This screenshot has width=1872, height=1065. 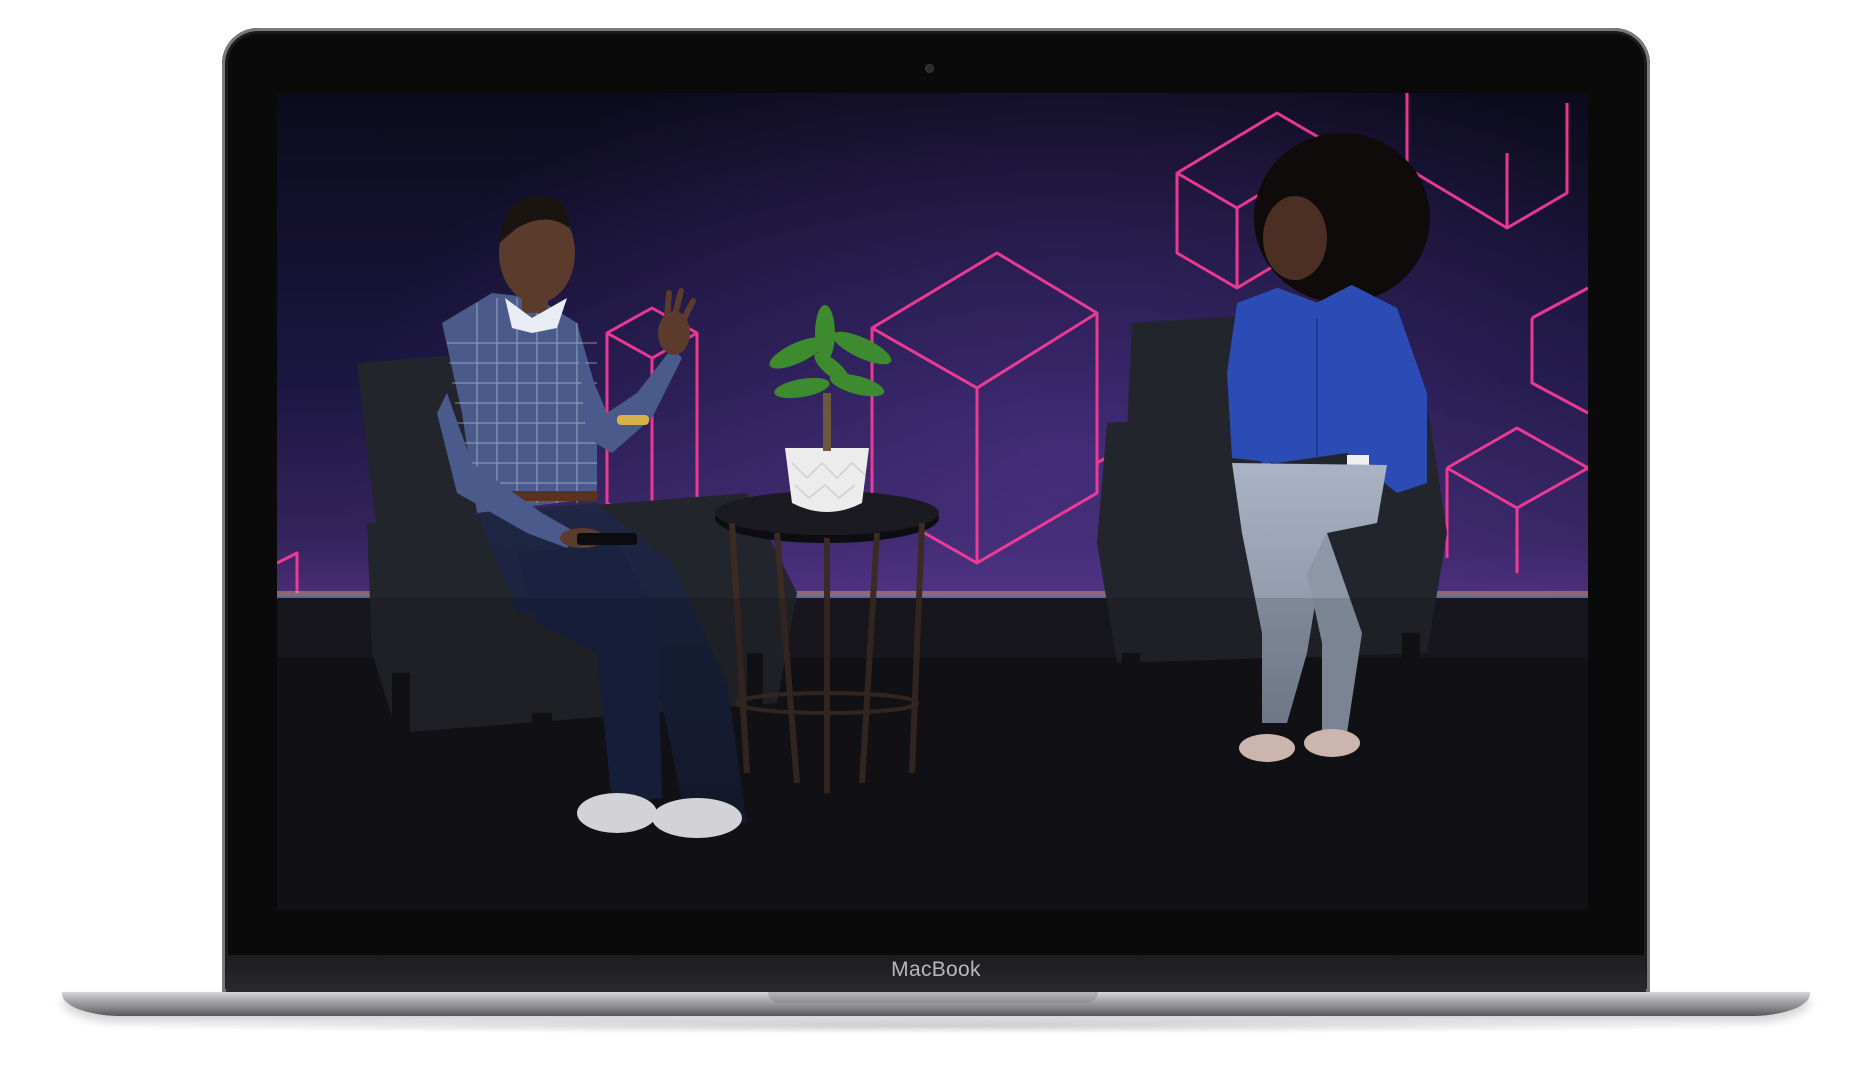 What do you see at coordinates (933, 997) in the screenshot?
I see `laptop-base-notch` at bounding box center [933, 997].